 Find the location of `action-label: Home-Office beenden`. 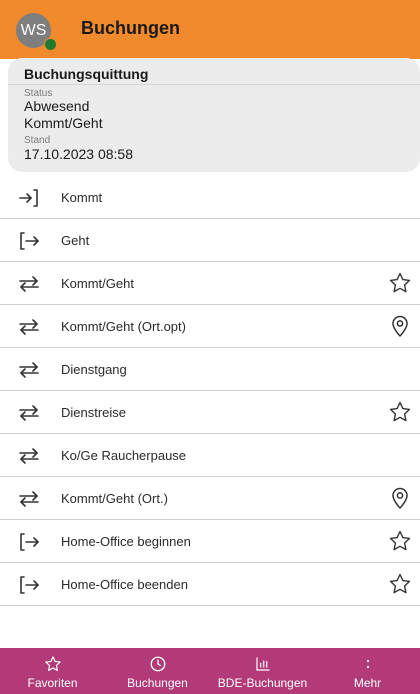

action-label: Home-Office beenden is located at coordinates (124, 584).